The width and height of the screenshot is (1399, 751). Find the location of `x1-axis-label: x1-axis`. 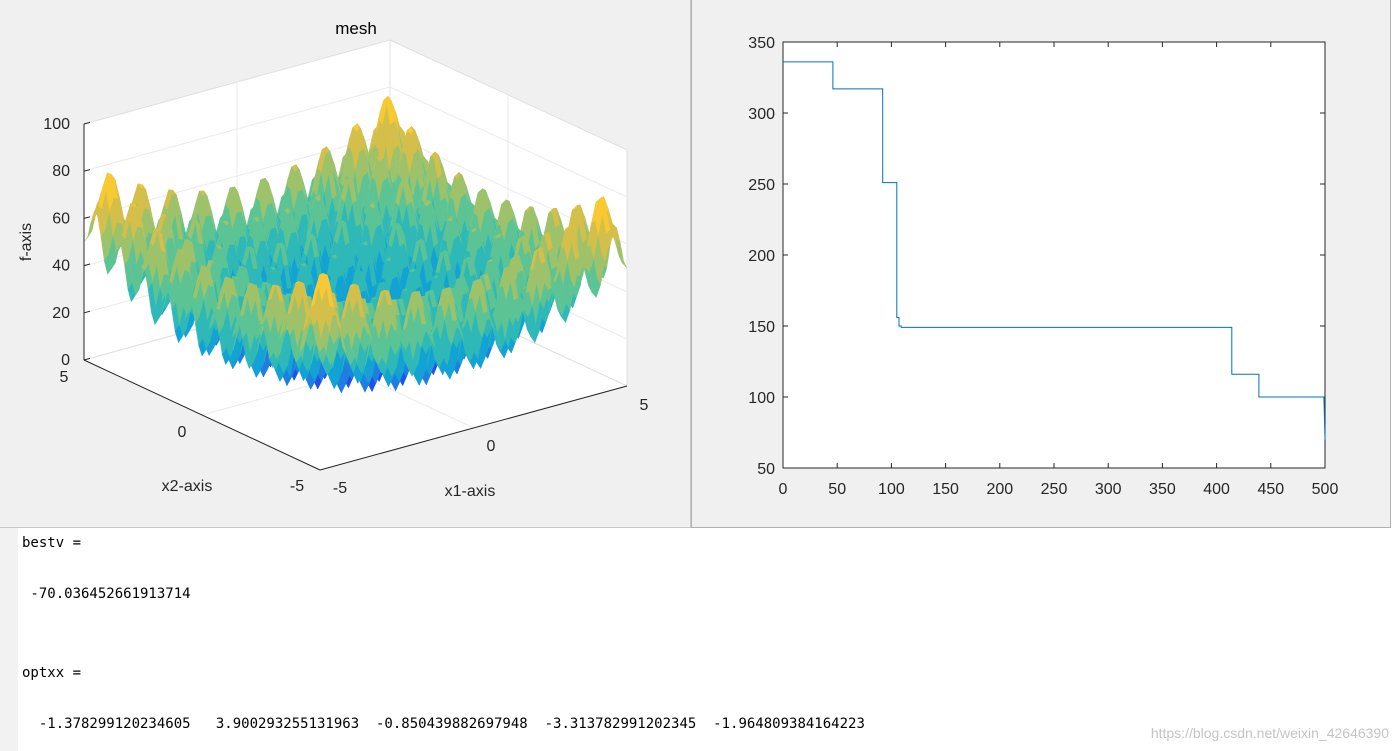

x1-axis-label: x1-axis is located at coordinates (470, 491).